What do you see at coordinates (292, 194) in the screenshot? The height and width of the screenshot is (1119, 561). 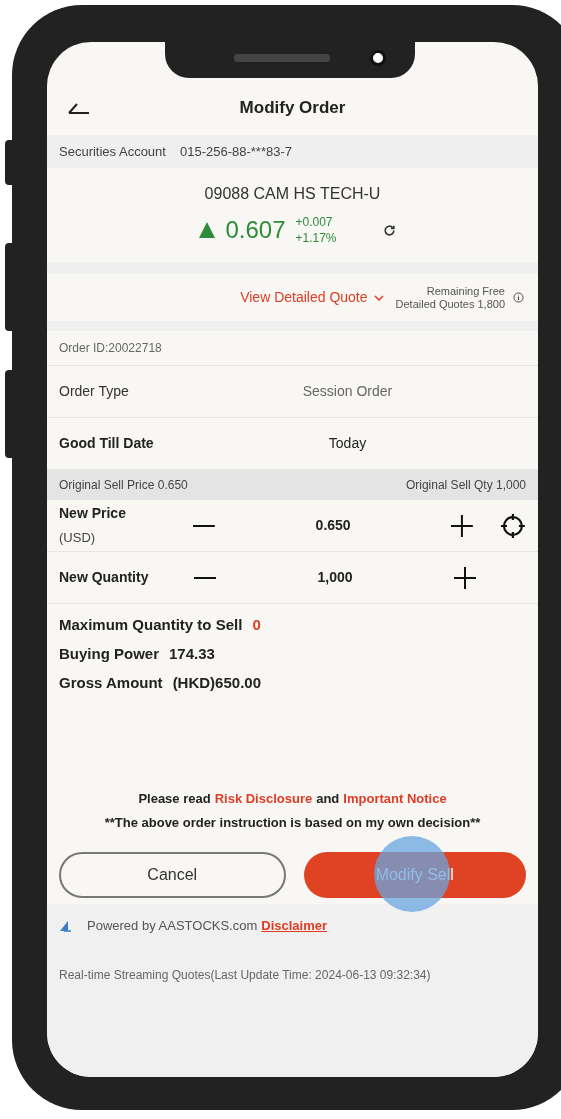 I see `stock-name: 09088 CAM HS TECH-U` at bounding box center [292, 194].